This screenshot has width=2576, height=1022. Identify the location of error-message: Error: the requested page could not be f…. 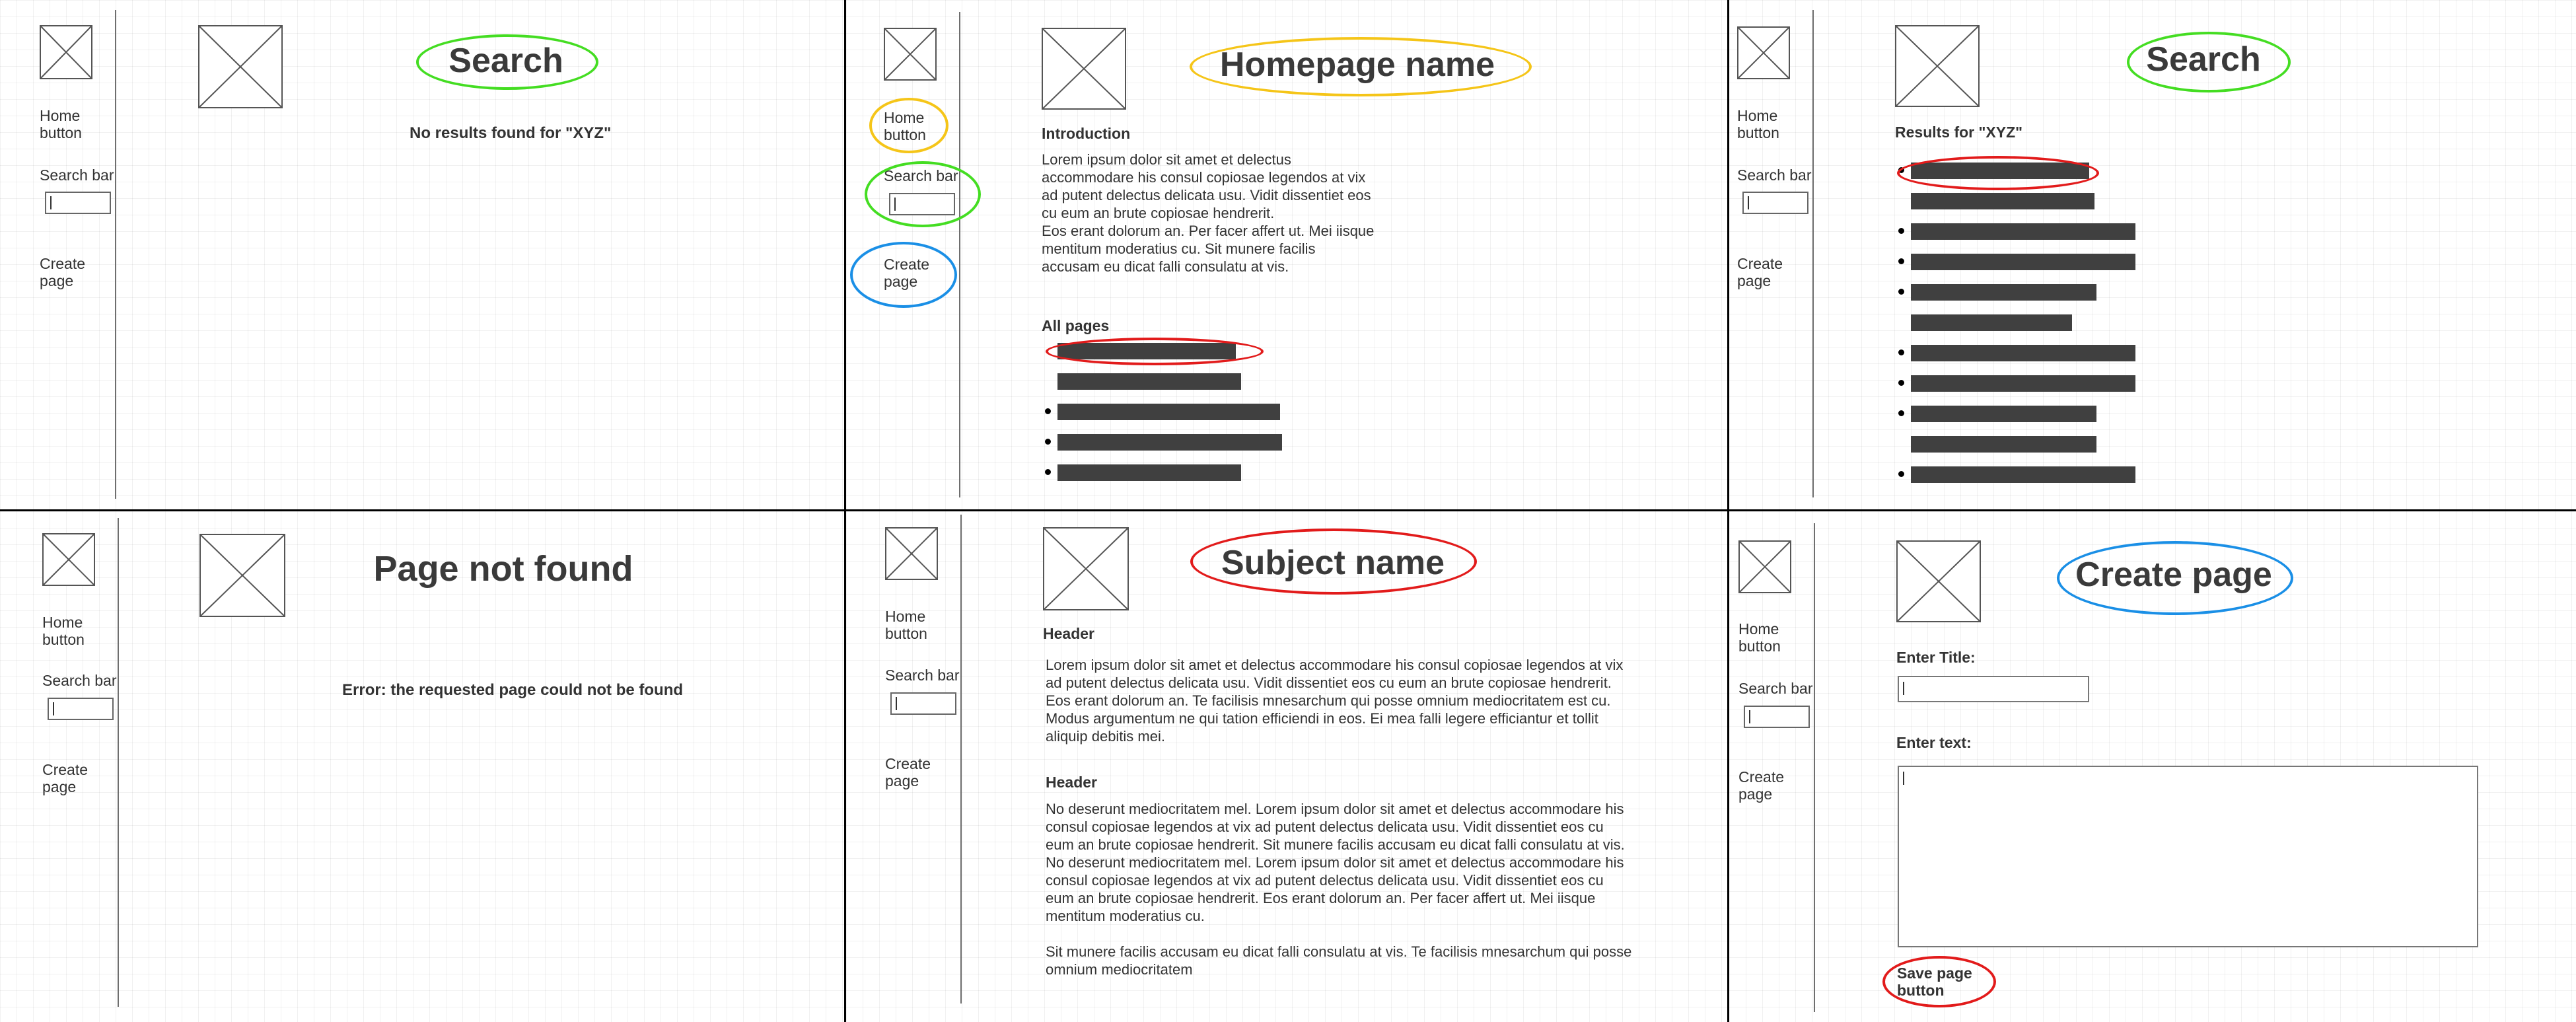
(513, 690).